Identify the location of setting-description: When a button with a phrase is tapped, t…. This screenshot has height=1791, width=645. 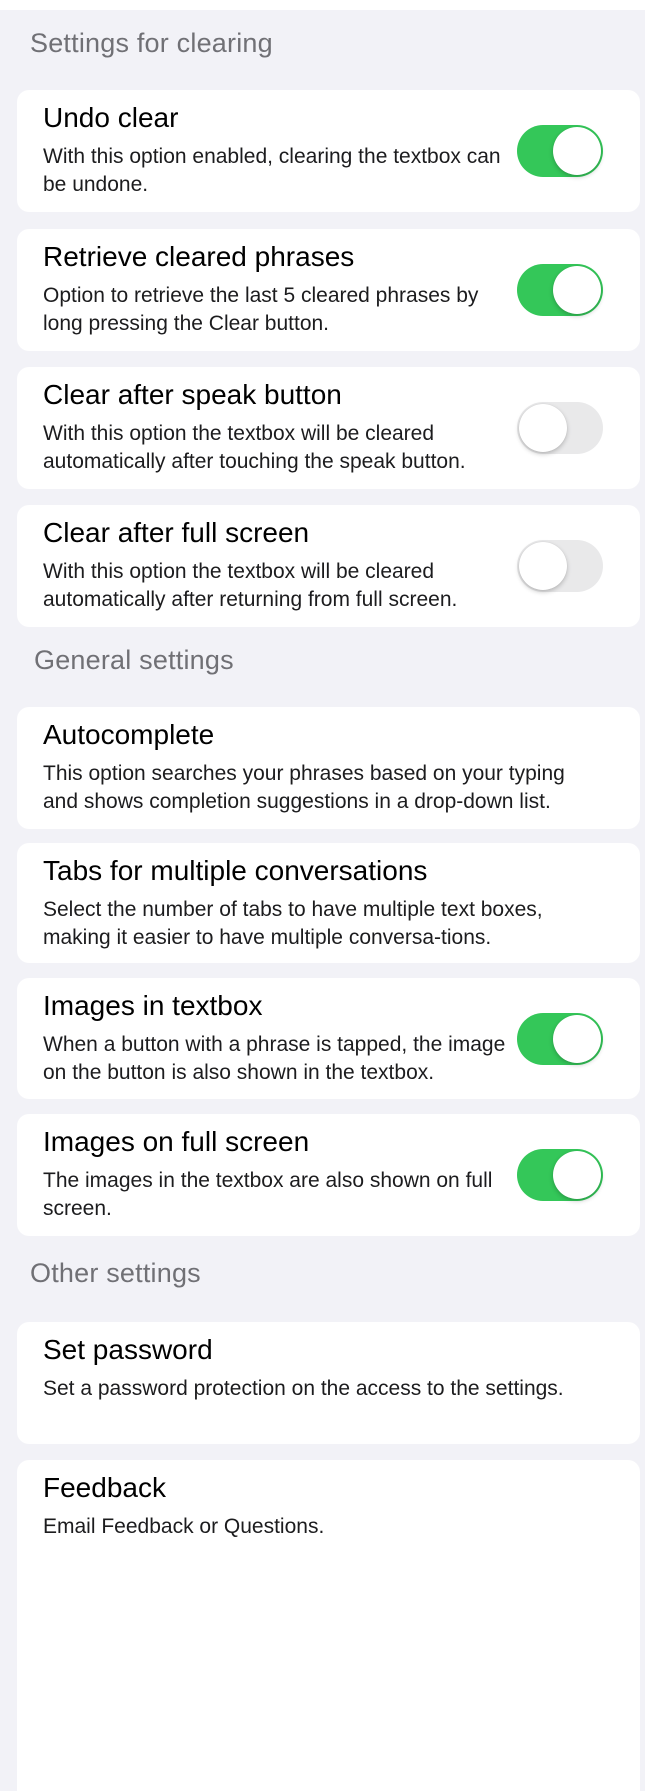
(274, 1058).